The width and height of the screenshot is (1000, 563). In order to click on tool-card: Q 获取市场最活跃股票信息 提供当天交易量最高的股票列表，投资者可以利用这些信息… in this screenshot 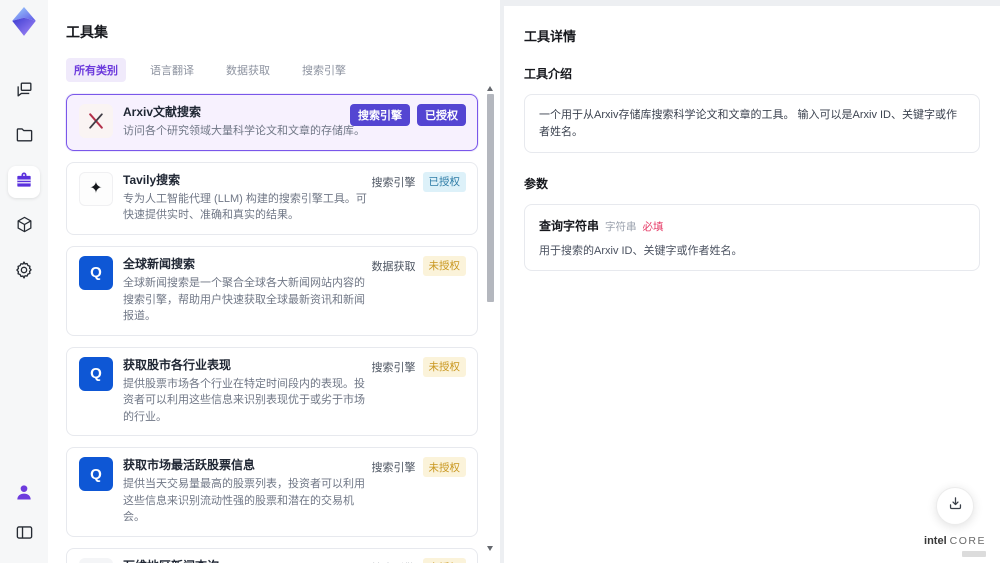, I will do `click(272, 492)`.